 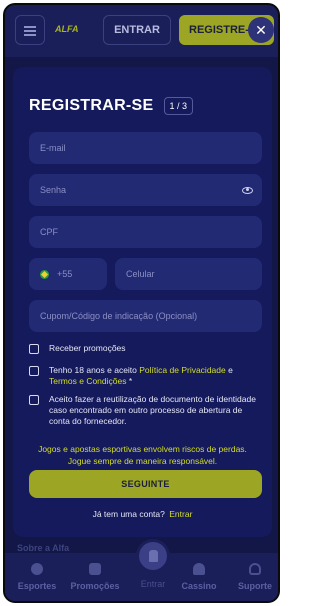 What do you see at coordinates (188, 274) in the screenshot?
I see `phone-field: Celular` at bounding box center [188, 274].